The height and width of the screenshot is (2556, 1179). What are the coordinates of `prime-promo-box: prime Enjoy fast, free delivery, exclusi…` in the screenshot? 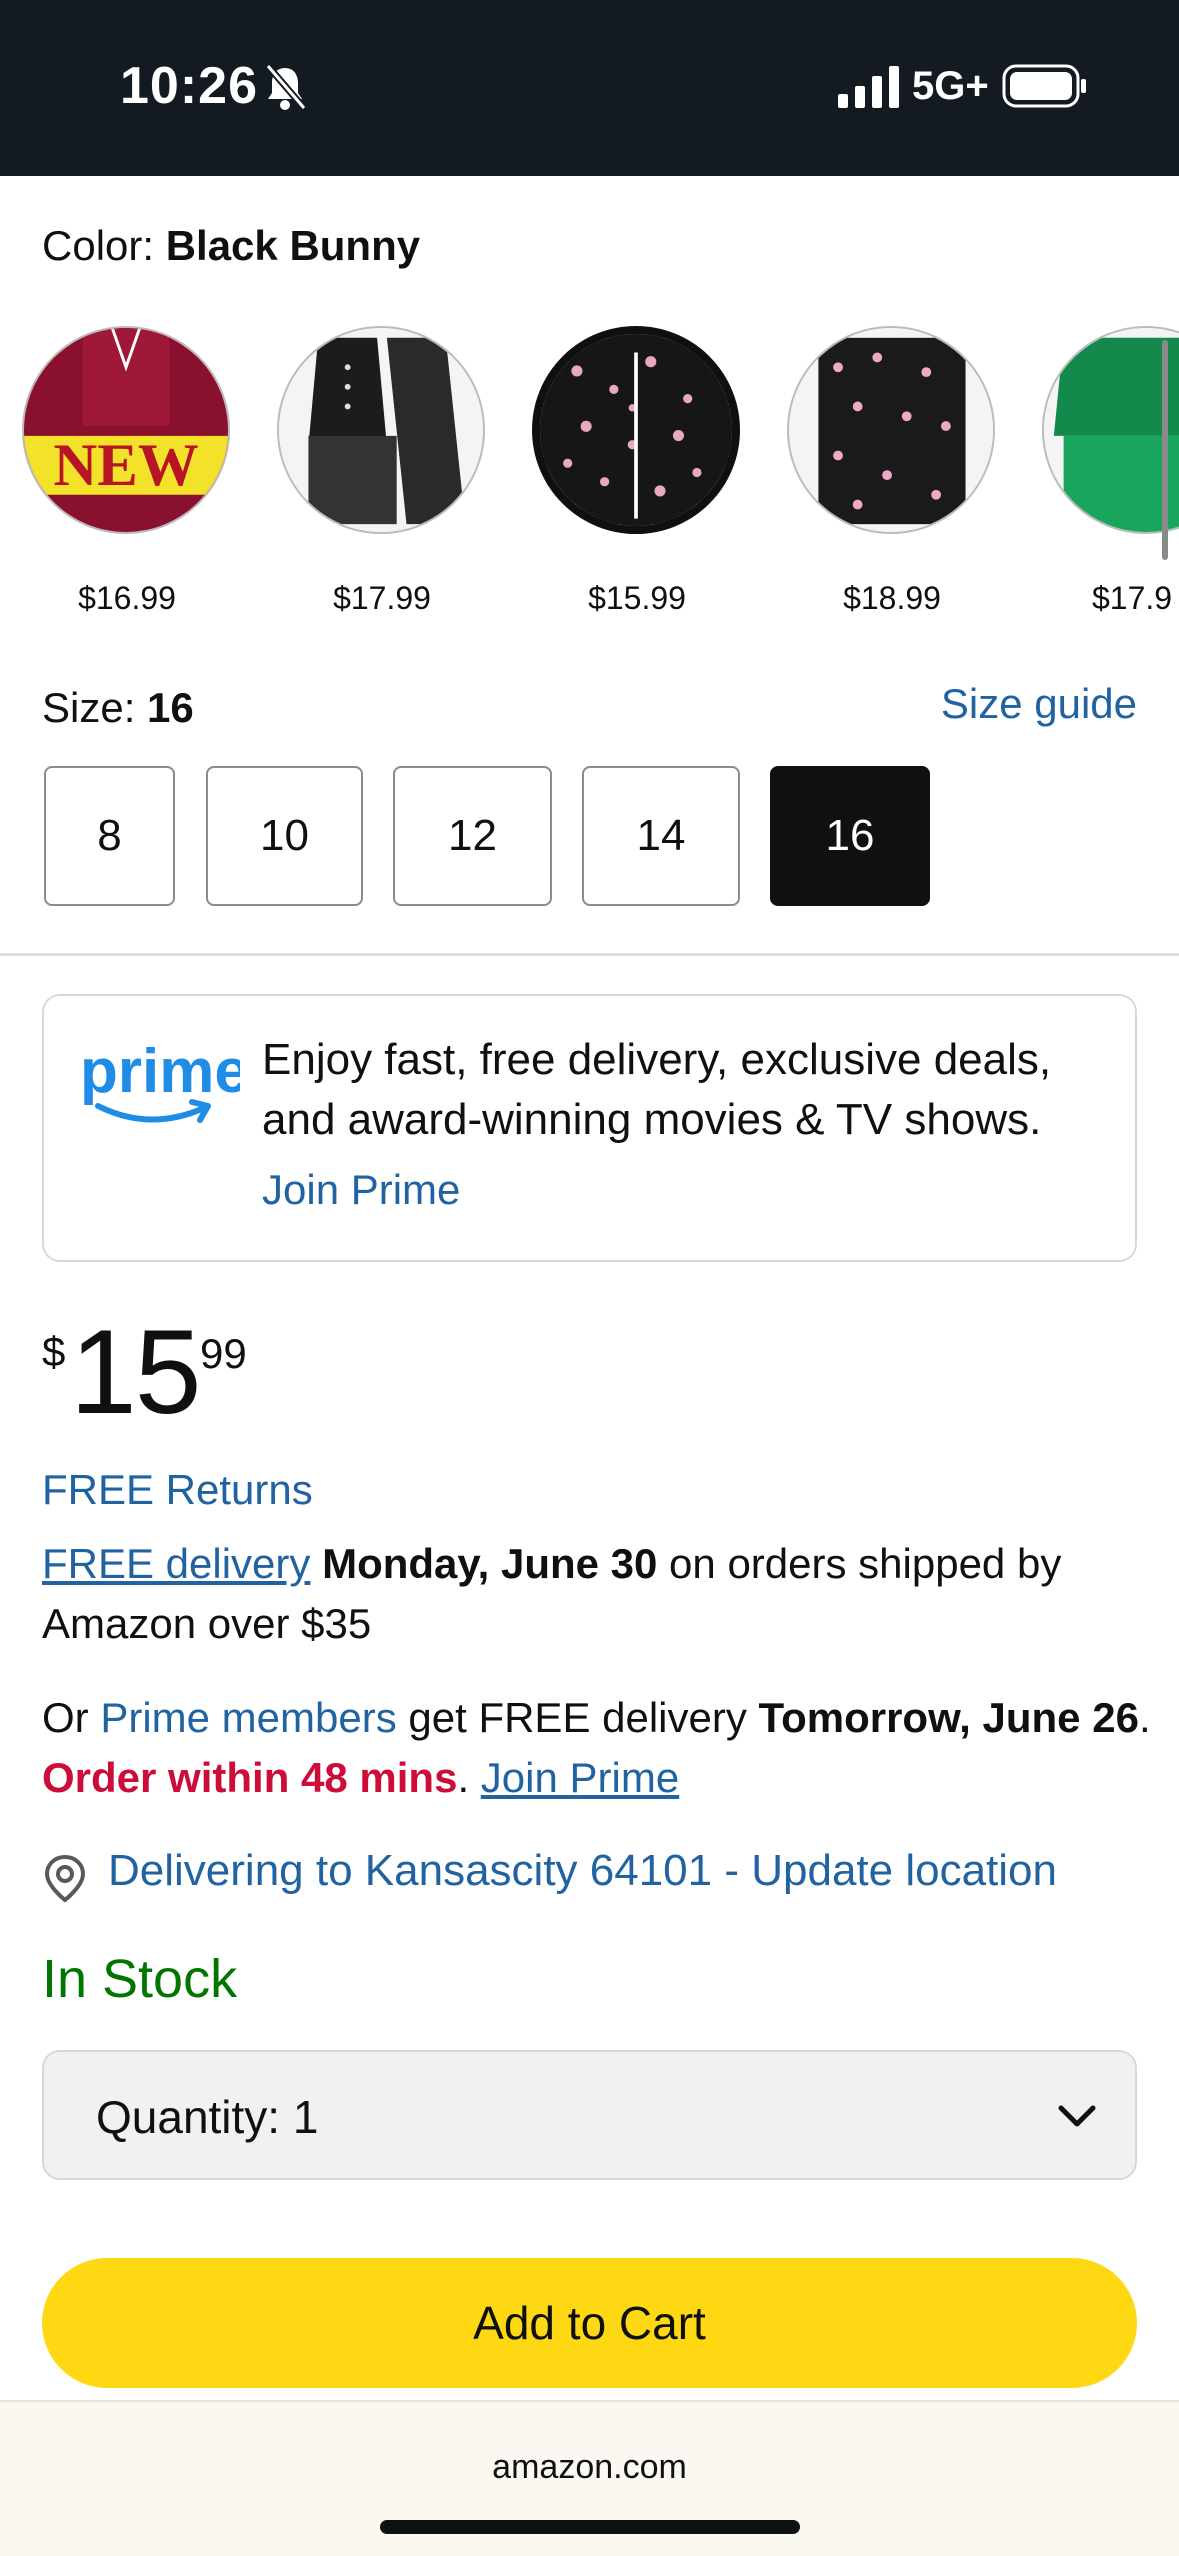 It's located at (589, 1128).